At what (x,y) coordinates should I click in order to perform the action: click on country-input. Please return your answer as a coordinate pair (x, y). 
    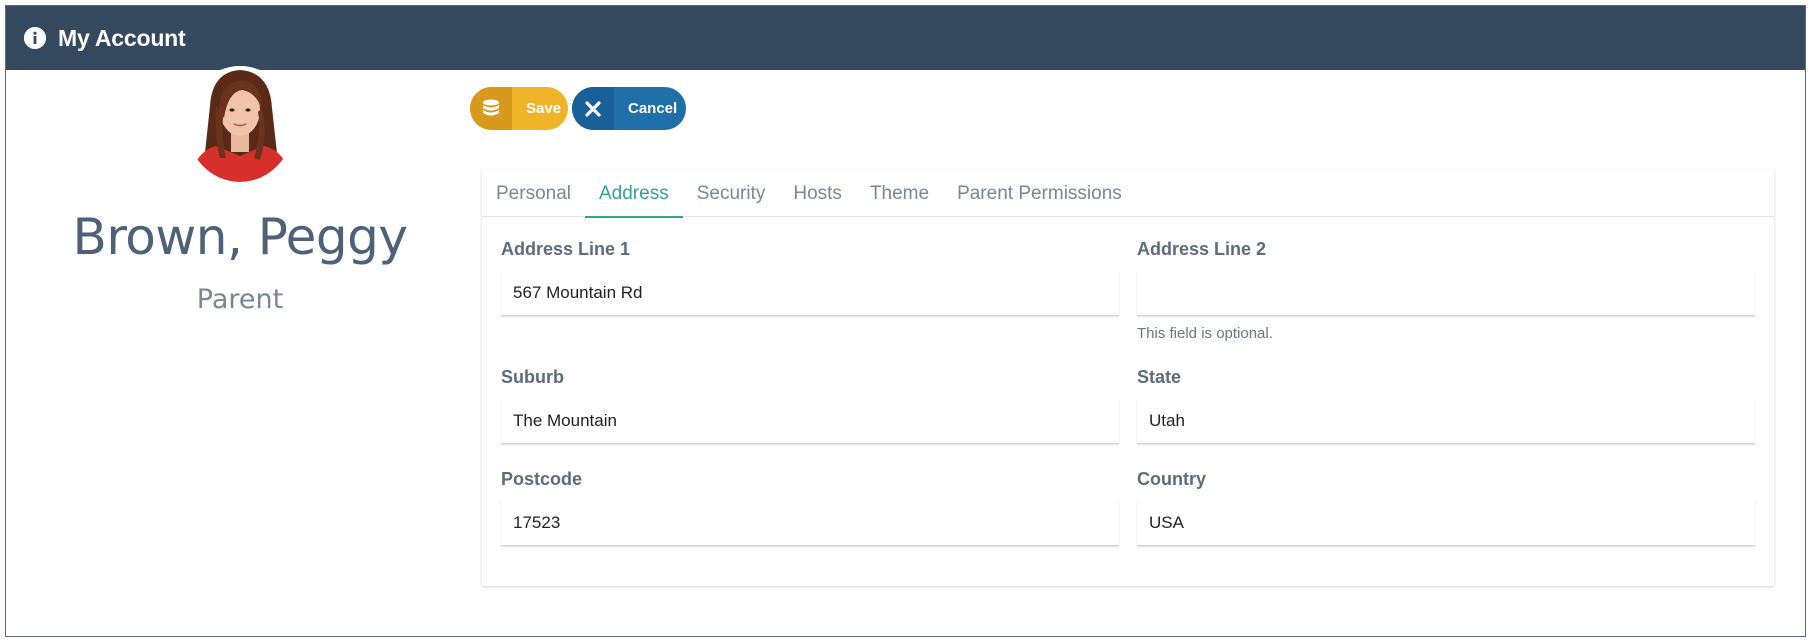
    Looking at the image, I should click on (1446, 523).